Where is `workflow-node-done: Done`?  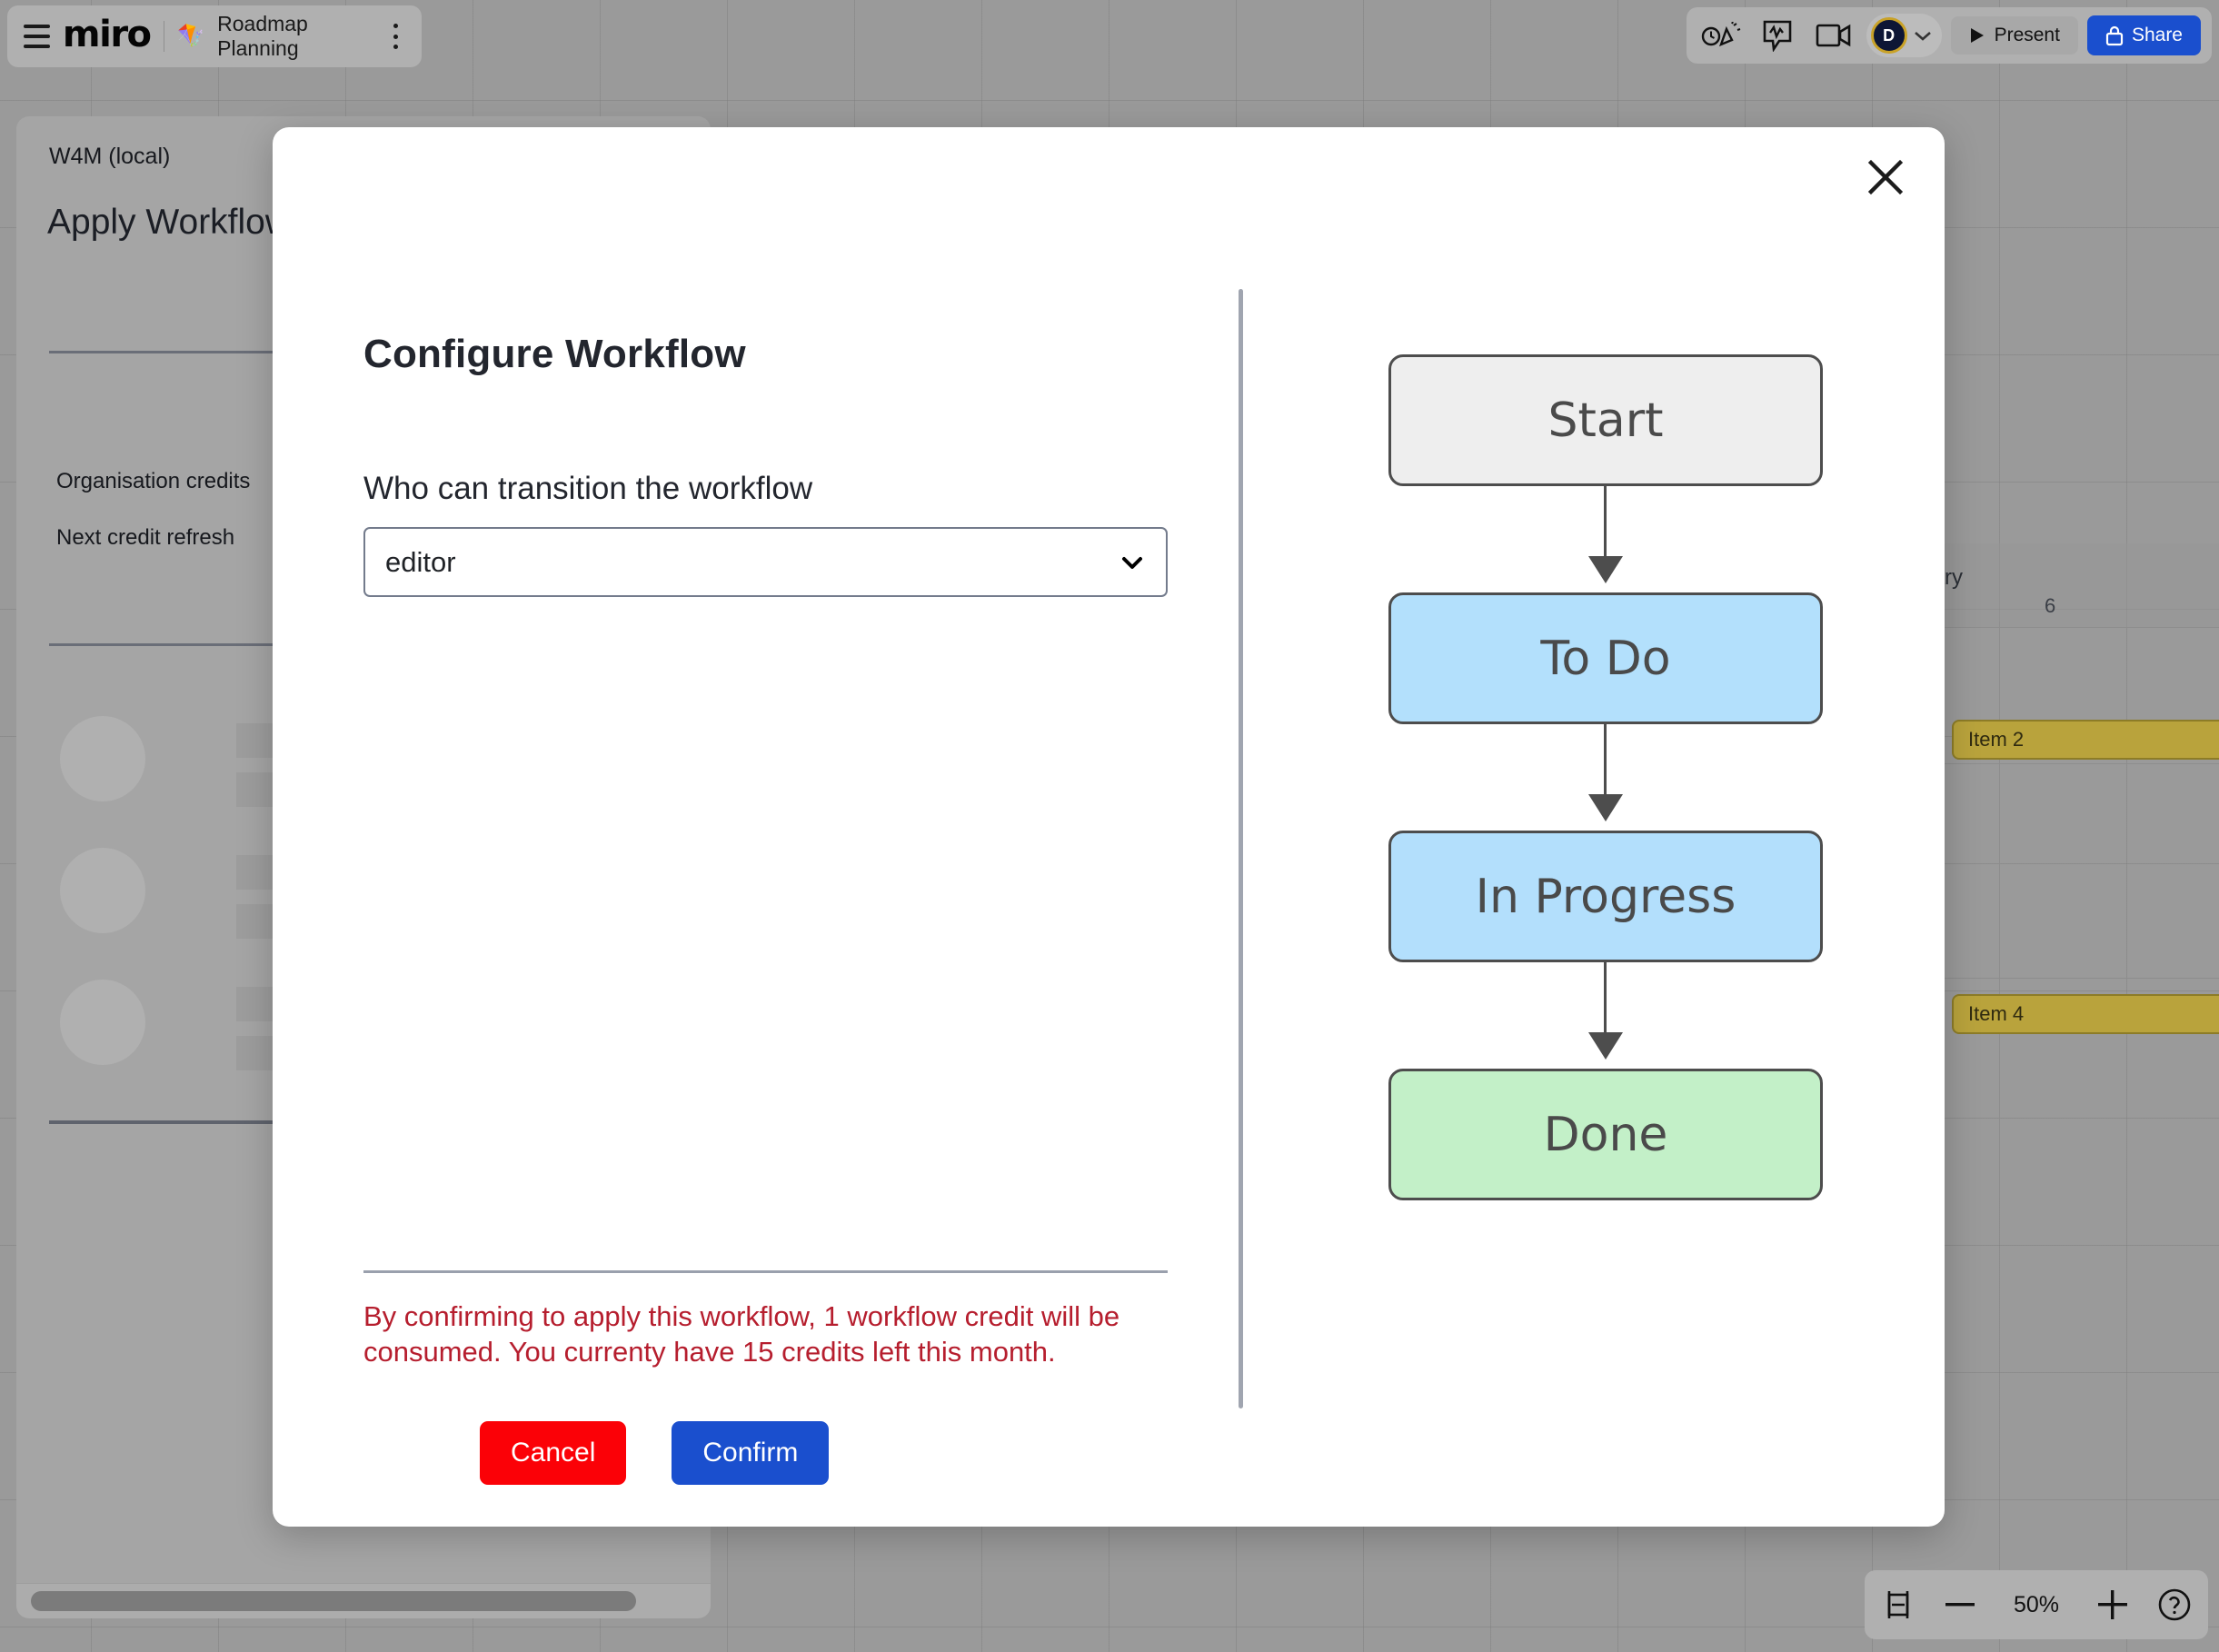
workflow-node-done: Done is located at coordinates (1605, 1134).